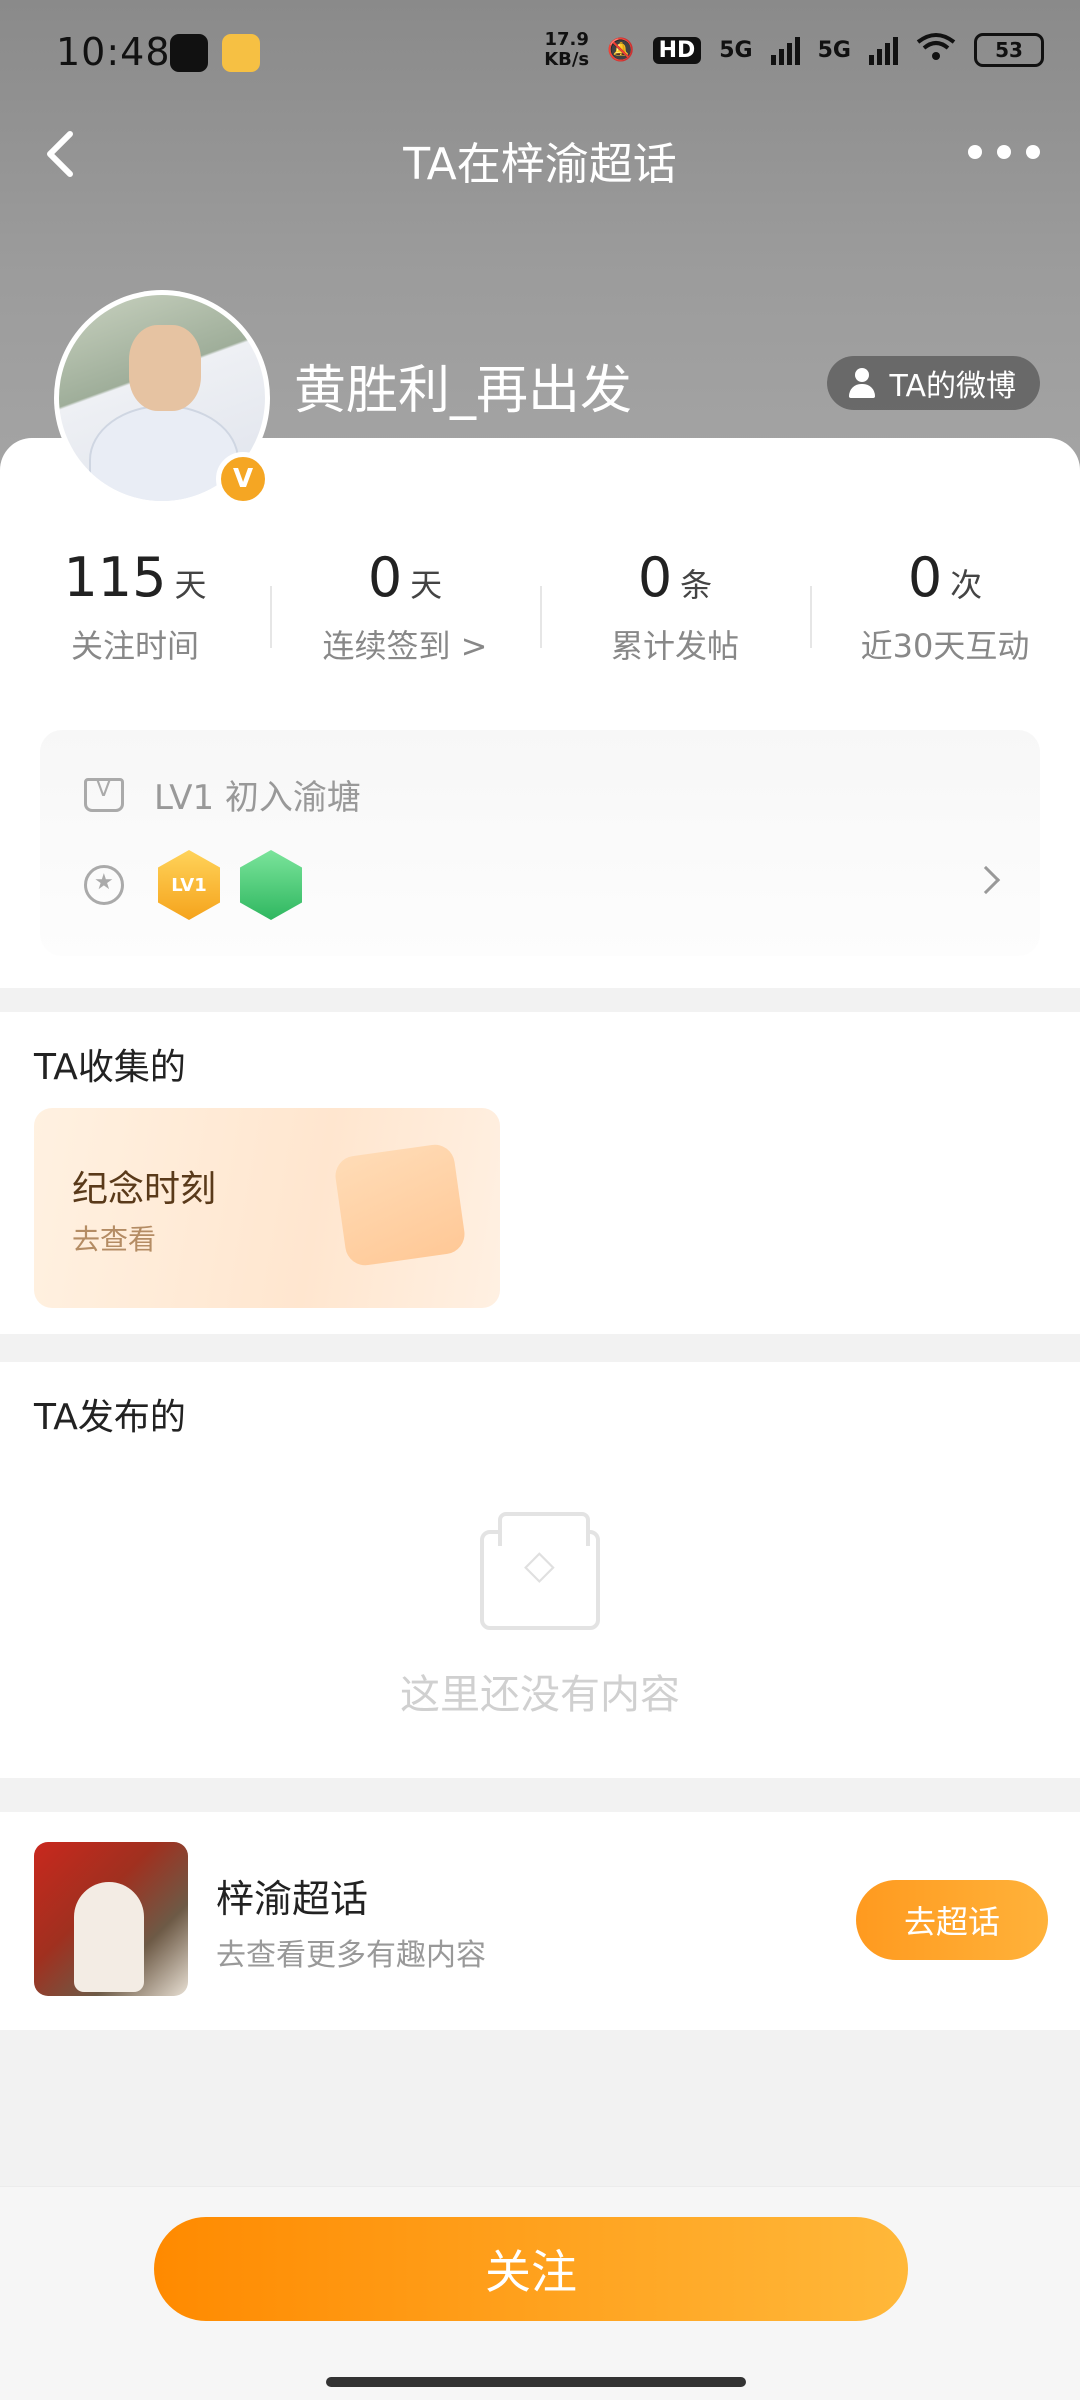 Image resolution: width=1080 pixels, height=2400 pixels. Describe the element at coordinates (531, 2269) in the screenshot. I see `follow-button: 关注` at that location.